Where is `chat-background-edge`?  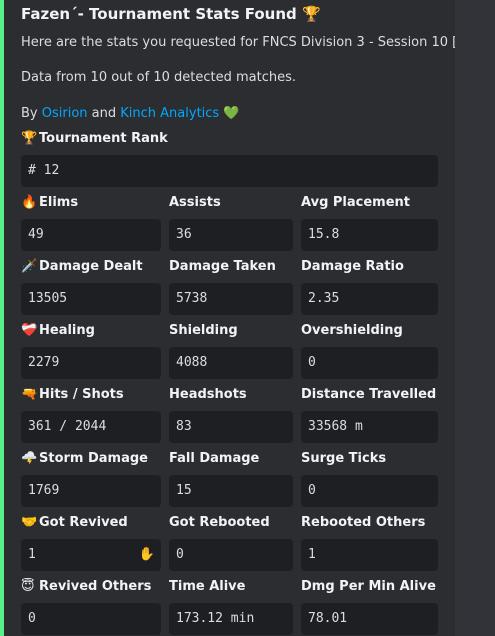 chat-background-edge is located at coordinates (475, 318).